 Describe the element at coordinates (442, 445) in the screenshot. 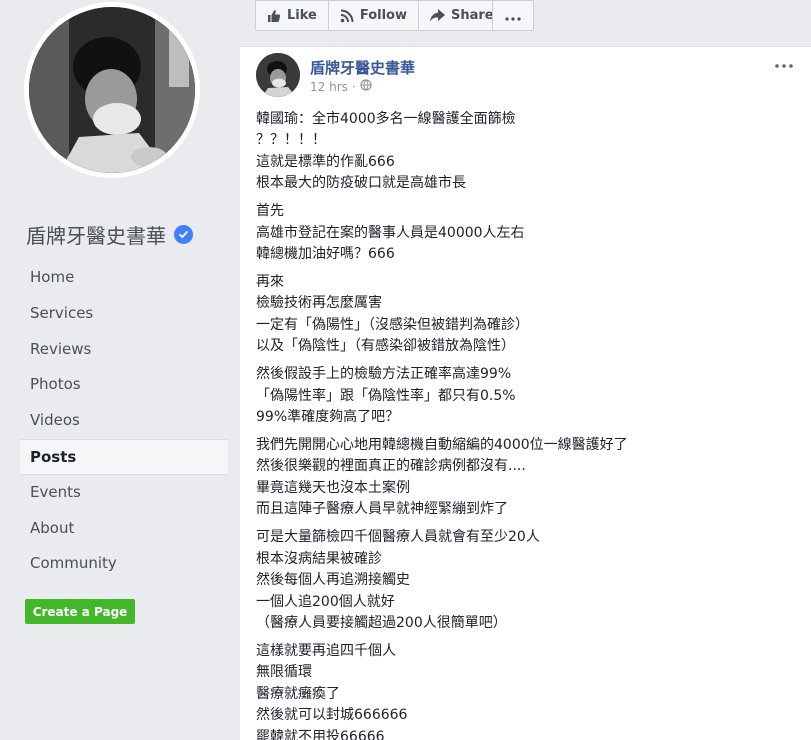

I see `post-line: 我們先開開心心地用韓總機自動縮編的4000位一線醫護好了` at that location.